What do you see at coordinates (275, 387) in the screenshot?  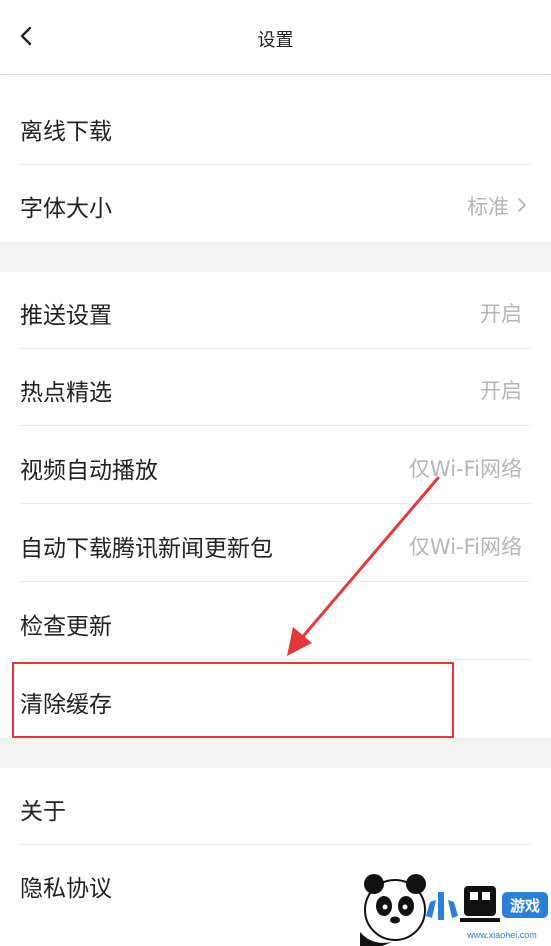 I see `settings-row-hot-picks: 热点精选 开启` at bounding box center [275, 387].